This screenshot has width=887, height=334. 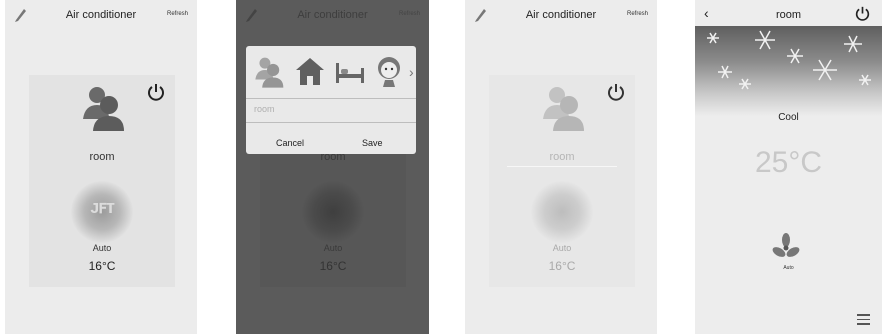 What do you see at coordinates (789, 60) in the screenshot?
I see `snowflake-icon` at bounding box center [789, 60].